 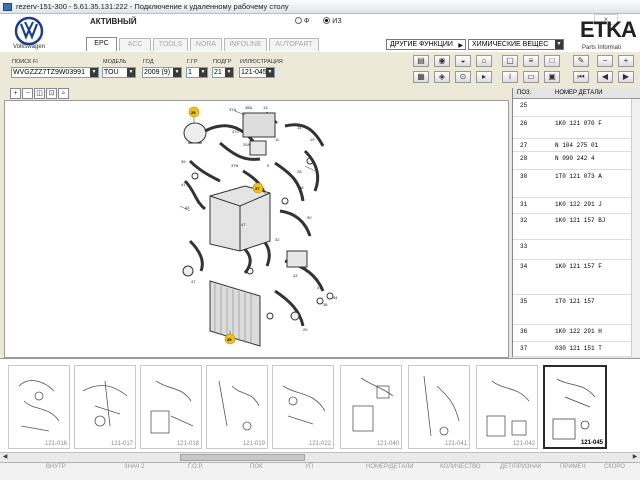 I want to click on zoom-out-icon: −, so click(x=27, y=93).